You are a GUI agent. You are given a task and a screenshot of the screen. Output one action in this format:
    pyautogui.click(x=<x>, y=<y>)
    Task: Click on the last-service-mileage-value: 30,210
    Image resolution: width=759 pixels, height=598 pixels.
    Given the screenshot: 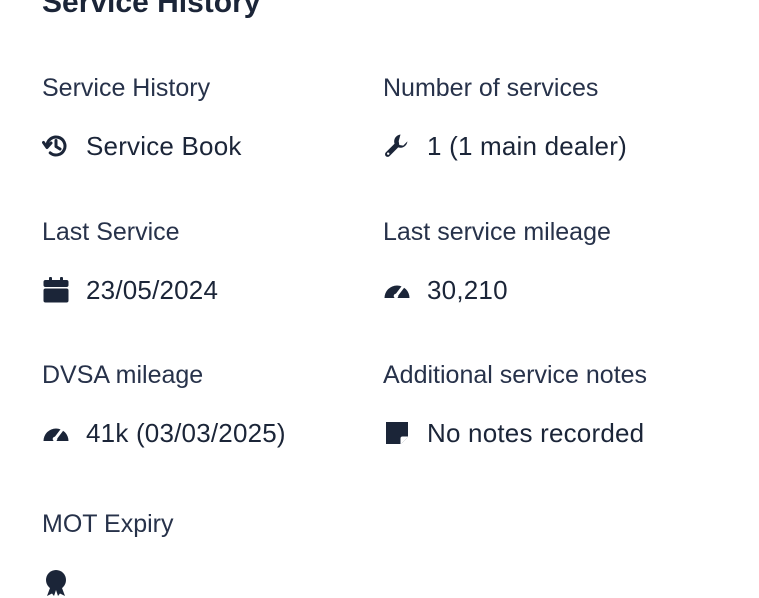 What is the action you would take?
    pyautogui.click(x=467, y=289)
    